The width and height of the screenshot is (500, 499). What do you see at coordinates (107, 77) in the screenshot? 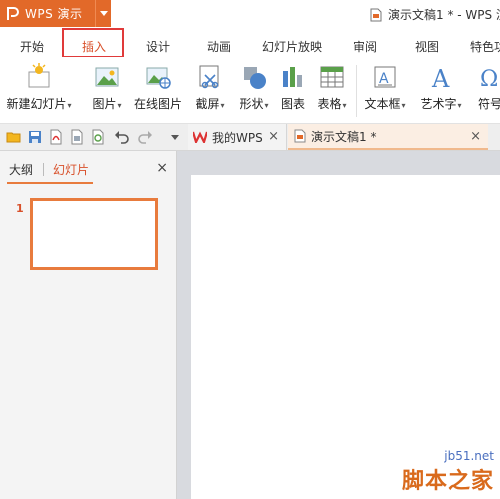
I see `picture-icon` at bounding box center [107, 77].